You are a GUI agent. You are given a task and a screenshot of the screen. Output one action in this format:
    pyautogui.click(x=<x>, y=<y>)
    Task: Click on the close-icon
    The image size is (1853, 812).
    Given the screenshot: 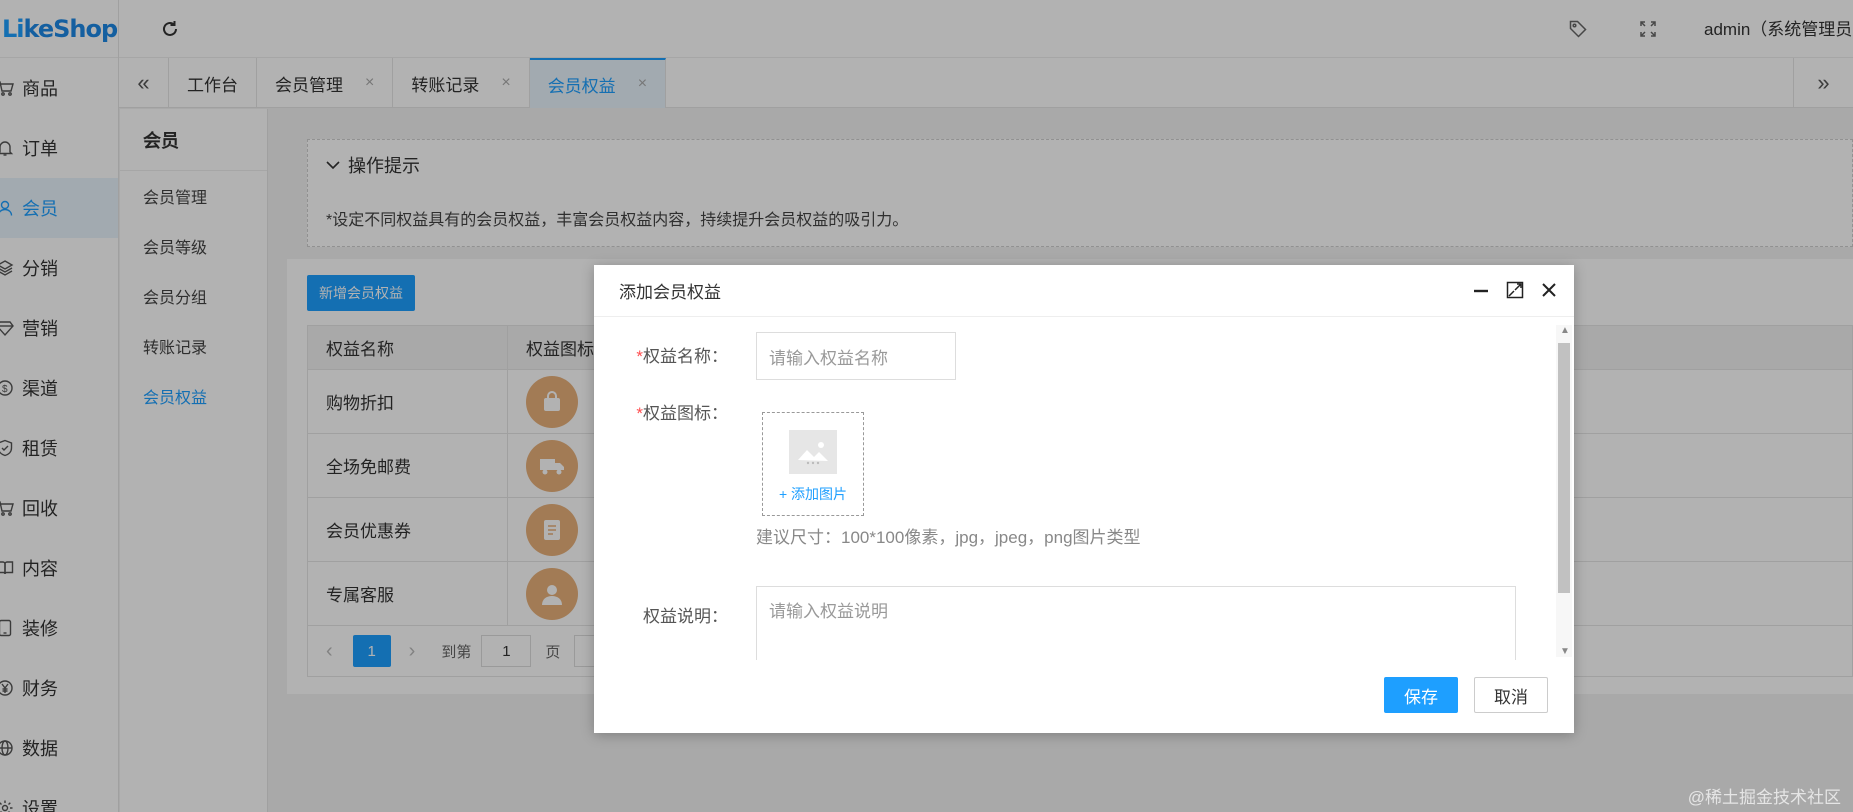 What is the action you would take?
    pyautogui.click(x=1549, y=290)
    